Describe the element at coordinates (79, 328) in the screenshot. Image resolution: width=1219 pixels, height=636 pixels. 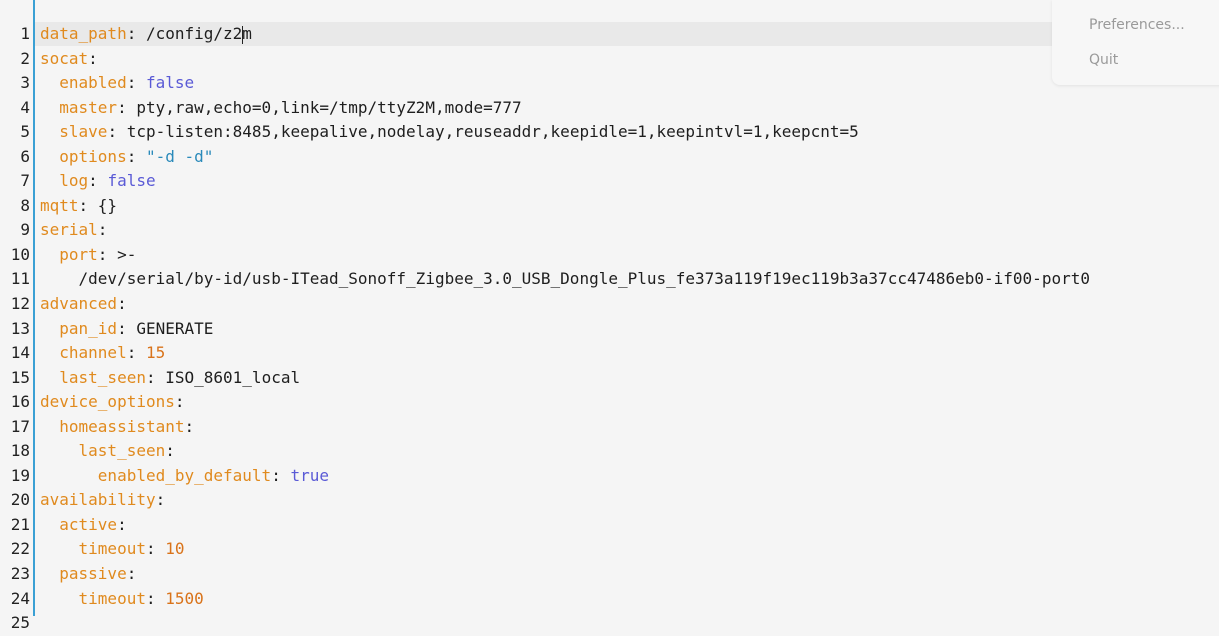
I see `yaml-key: pan_id` at that location.